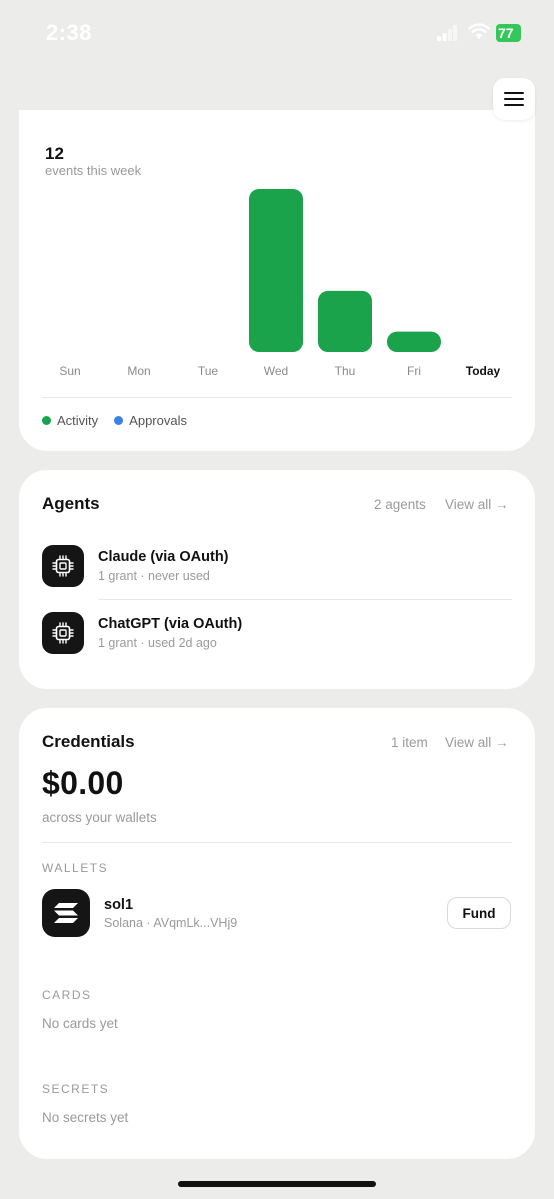 This screenshot has height=1199, width=554. What do you see at coordinates (99, 817) in the screenshot?
I see `balance-label: across your wallets` at bounding box center [99, 817].